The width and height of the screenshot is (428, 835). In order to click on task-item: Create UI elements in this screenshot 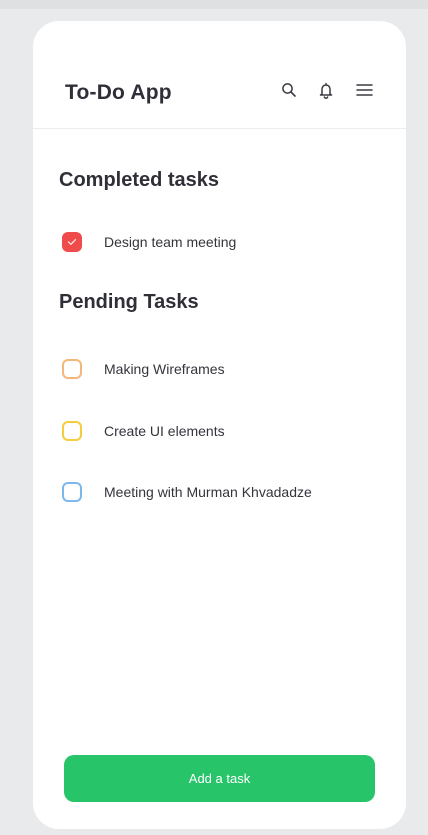, I will do `click(143, 431)`.